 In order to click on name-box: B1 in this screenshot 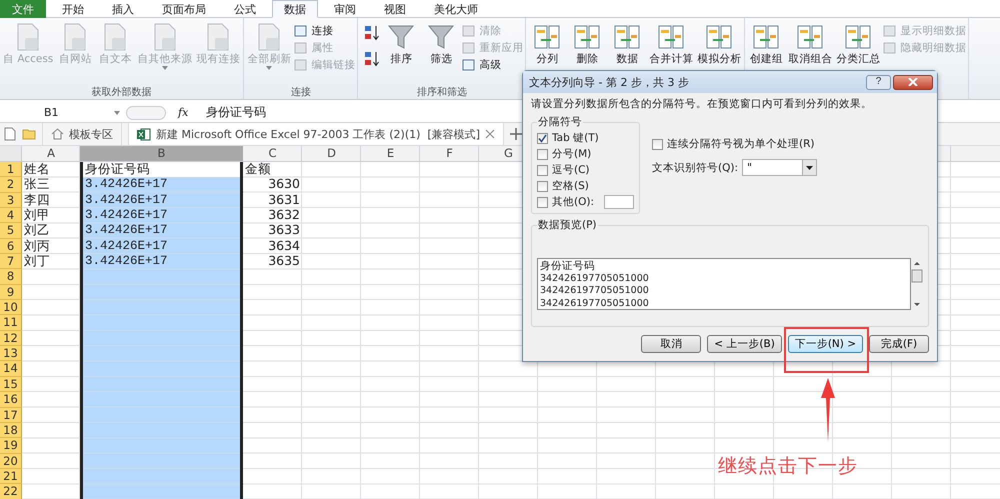, I will do `click(60, 112)`.